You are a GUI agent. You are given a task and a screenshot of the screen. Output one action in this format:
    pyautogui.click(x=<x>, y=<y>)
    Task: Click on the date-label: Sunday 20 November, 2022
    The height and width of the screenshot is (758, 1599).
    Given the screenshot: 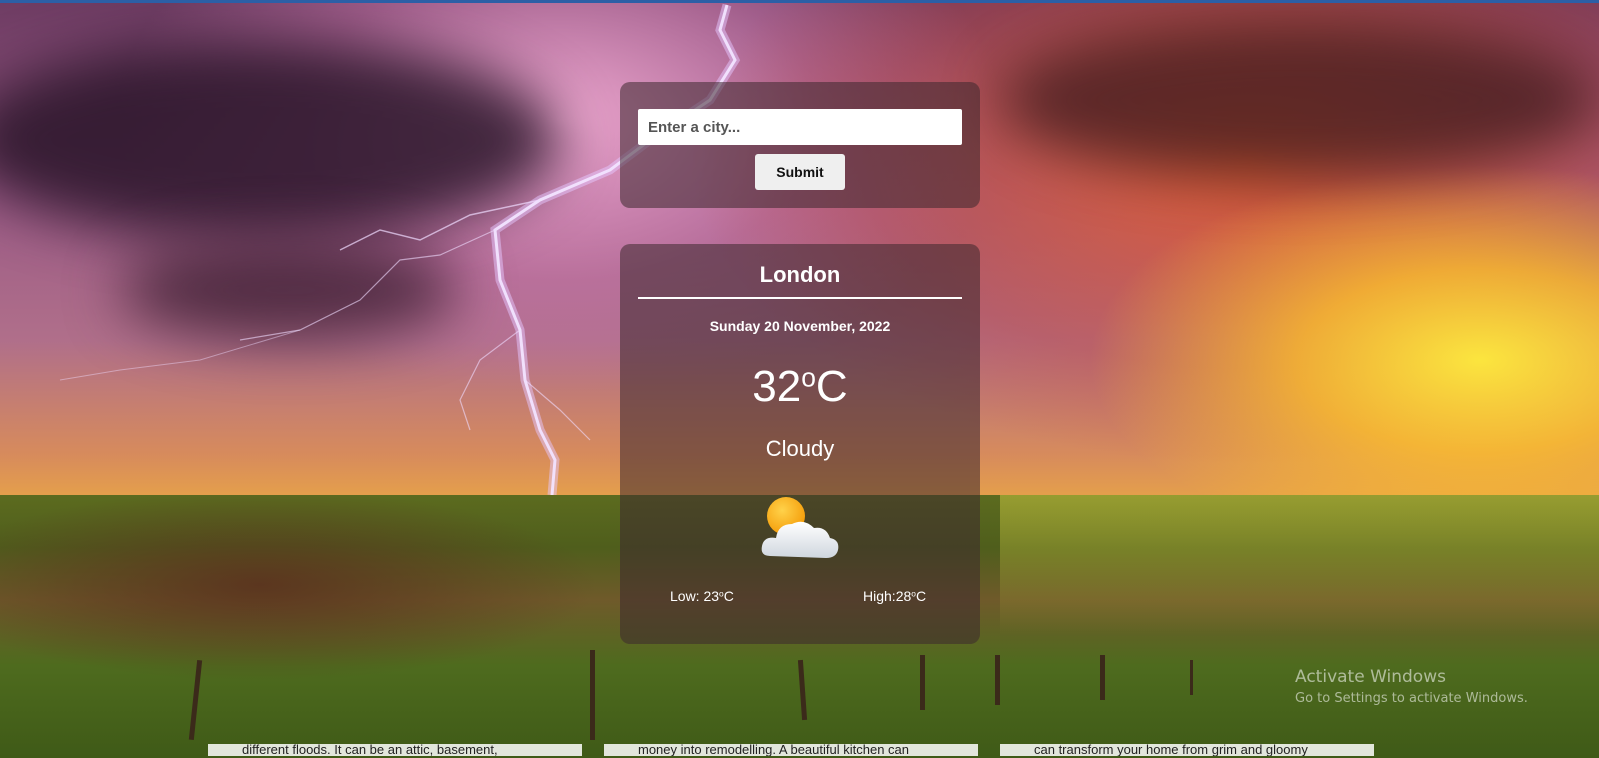 What is the action you would take?
    pyautogui.click(x=800, y=326)
    